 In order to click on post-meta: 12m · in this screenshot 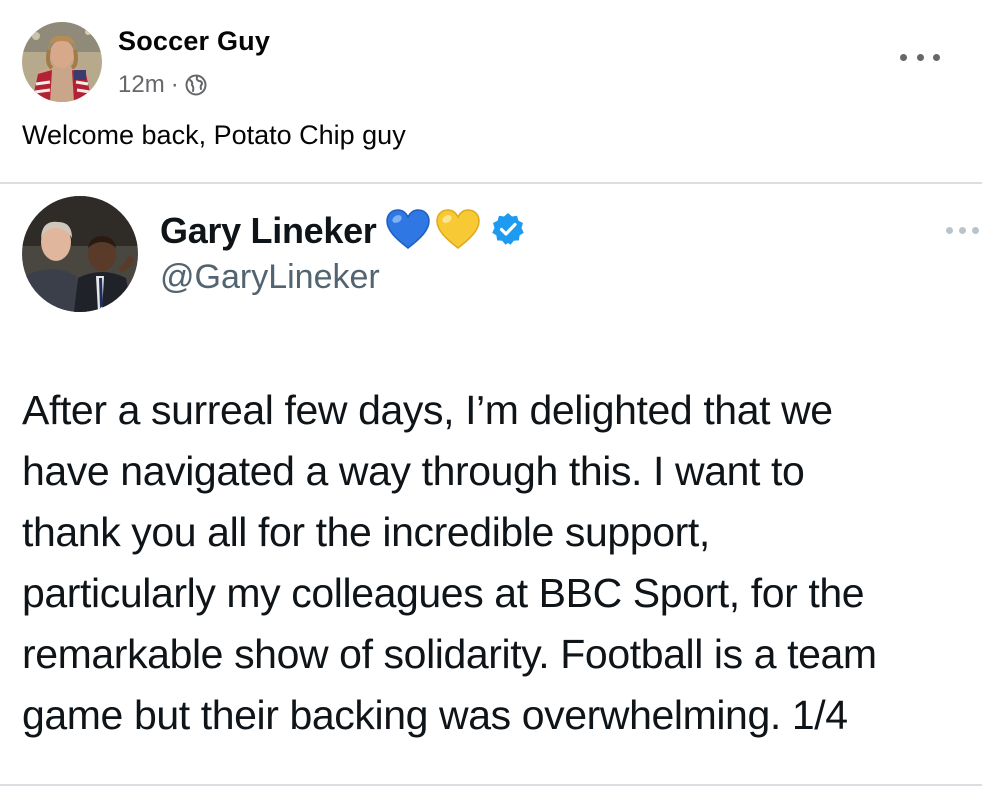, I will do `click(162, 85)`.